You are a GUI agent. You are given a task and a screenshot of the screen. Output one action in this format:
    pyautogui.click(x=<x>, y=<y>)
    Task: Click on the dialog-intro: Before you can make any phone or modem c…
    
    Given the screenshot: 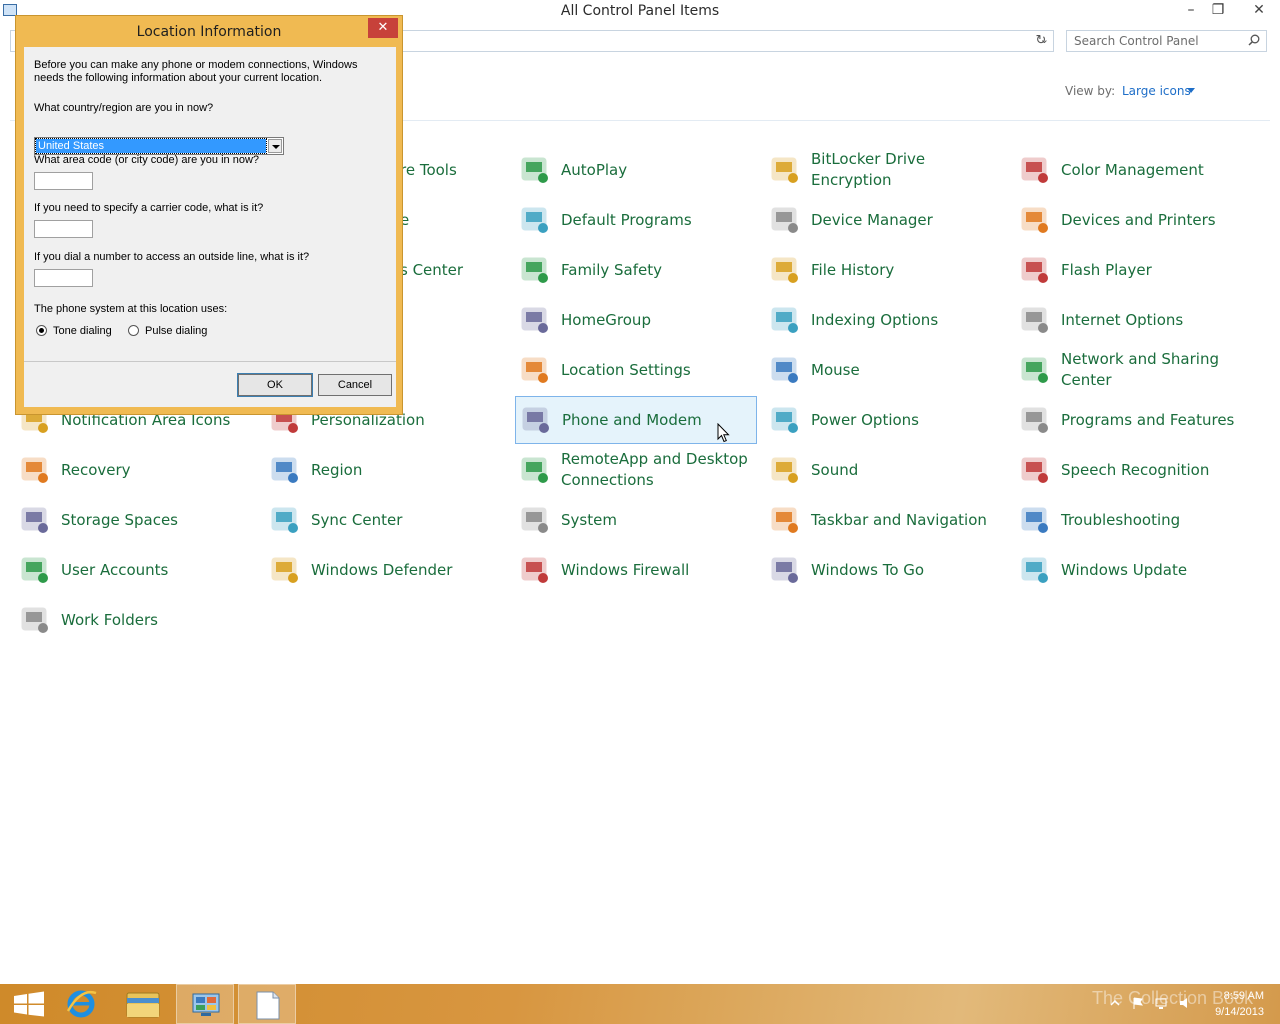 What is the action you would take?
    pyautogui.click(x=196, y=71)
    